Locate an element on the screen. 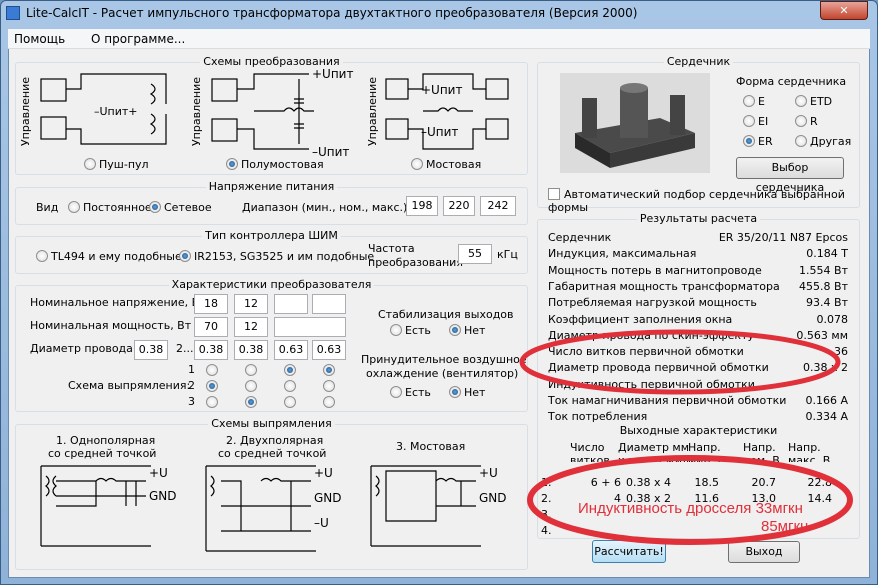  cool-no: Нет is located at coordinates (467, 392).